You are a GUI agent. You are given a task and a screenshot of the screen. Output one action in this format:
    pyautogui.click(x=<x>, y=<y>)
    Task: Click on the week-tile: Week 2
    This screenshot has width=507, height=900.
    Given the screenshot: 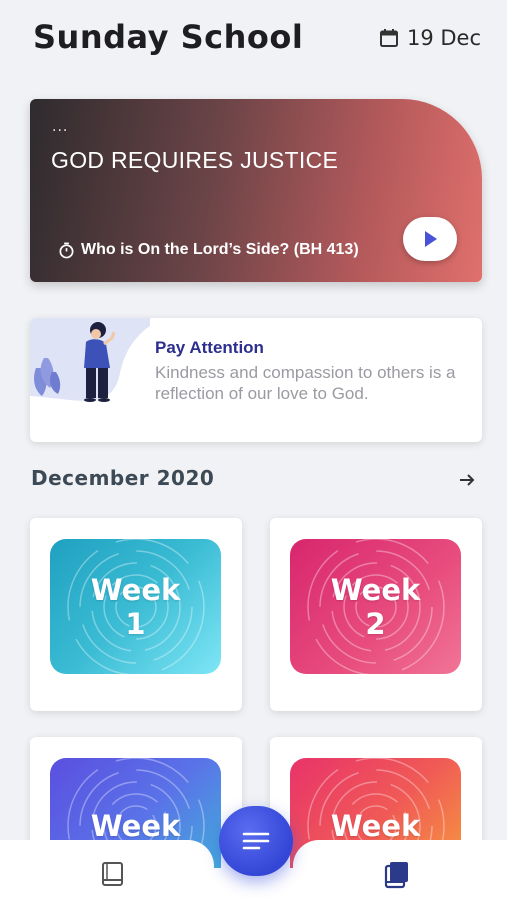 What is the action you would take?
    pyautogui.click(x=375, y=606)
    